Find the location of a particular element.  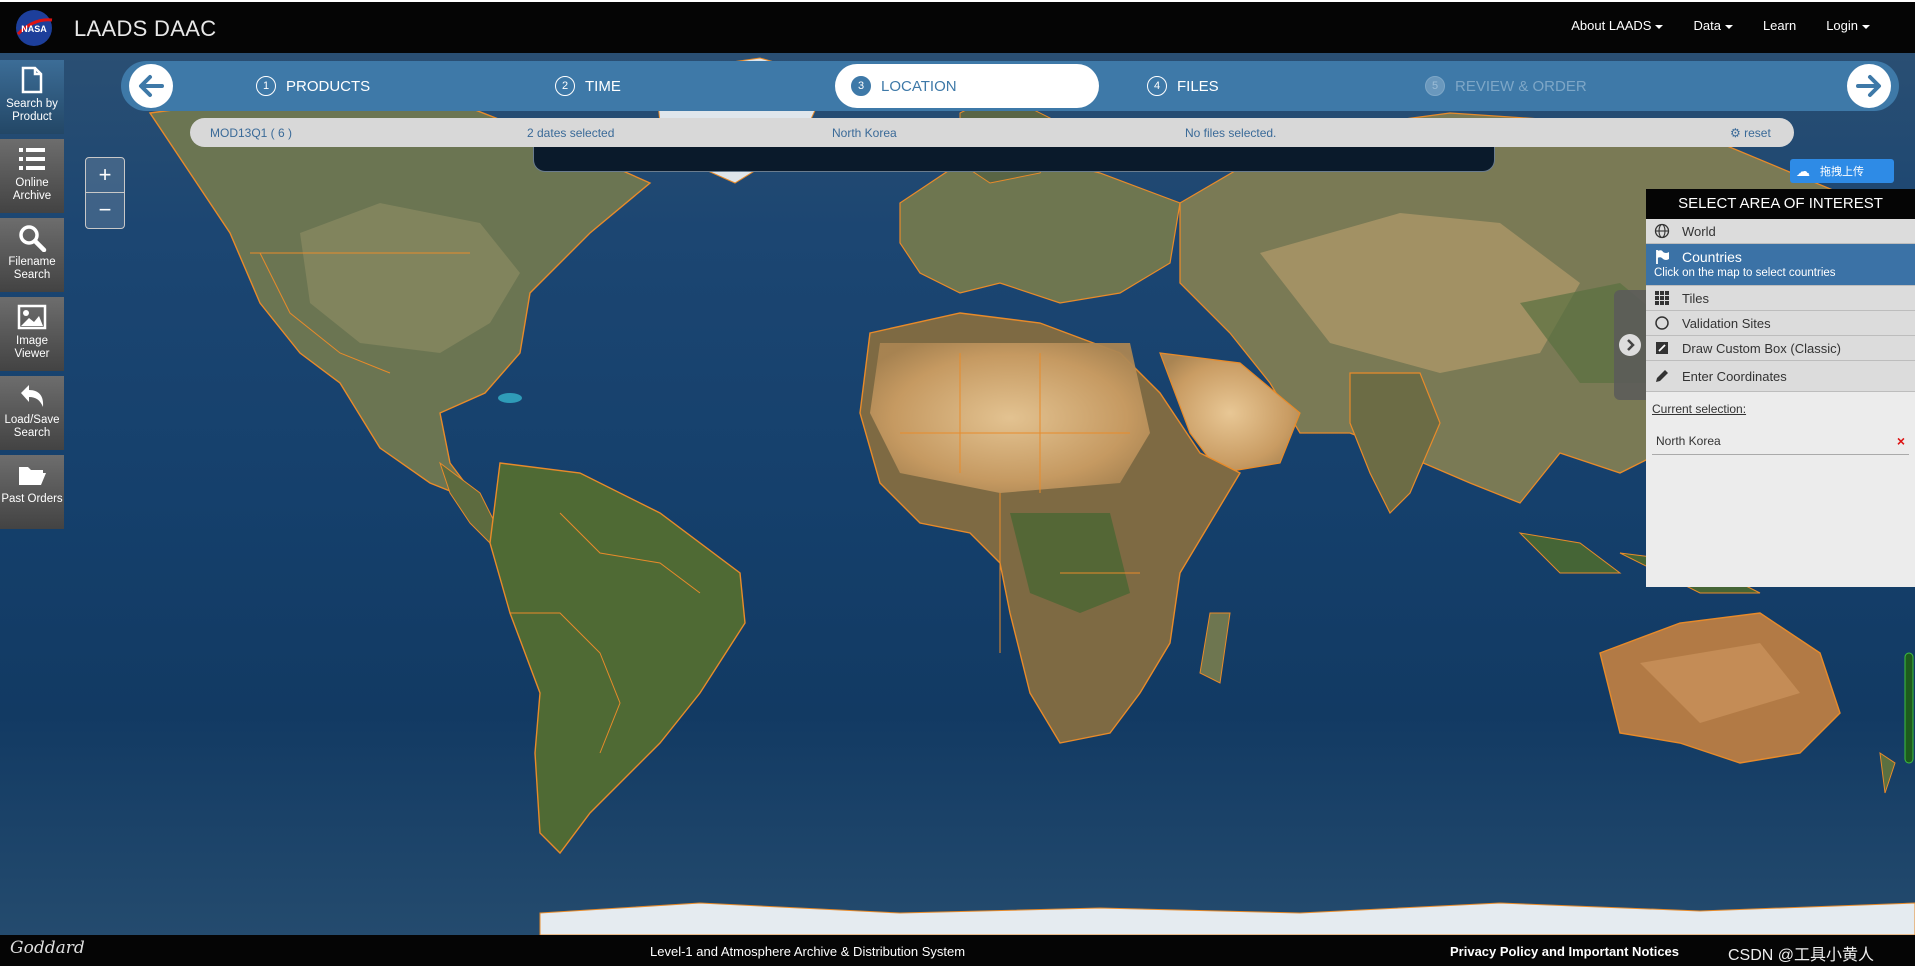

zoom-out-button: − is located at coordinates (105, 209).